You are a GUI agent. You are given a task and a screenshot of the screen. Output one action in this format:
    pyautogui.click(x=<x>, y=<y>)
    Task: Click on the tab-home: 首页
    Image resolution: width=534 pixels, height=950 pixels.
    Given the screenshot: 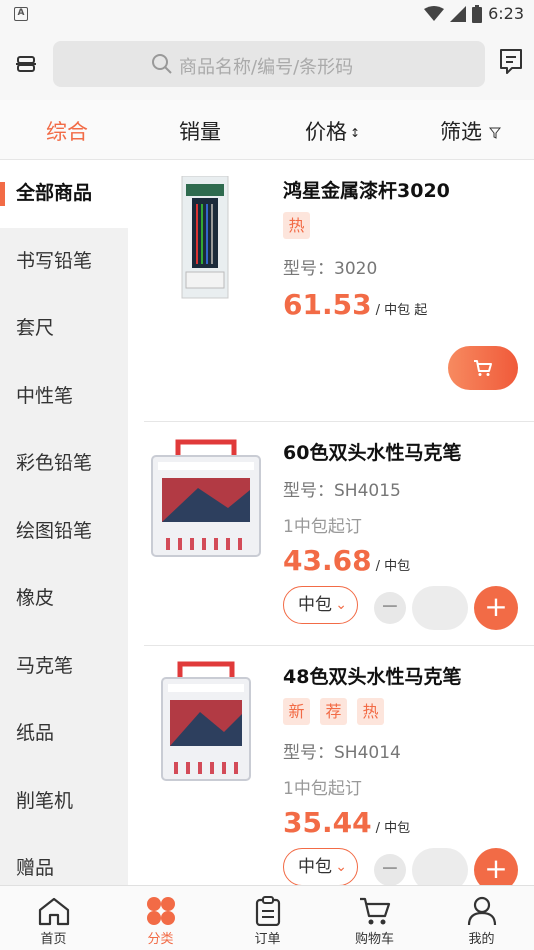 What is the action you would take?
    pyautogui.click(x=53, y=918)
    